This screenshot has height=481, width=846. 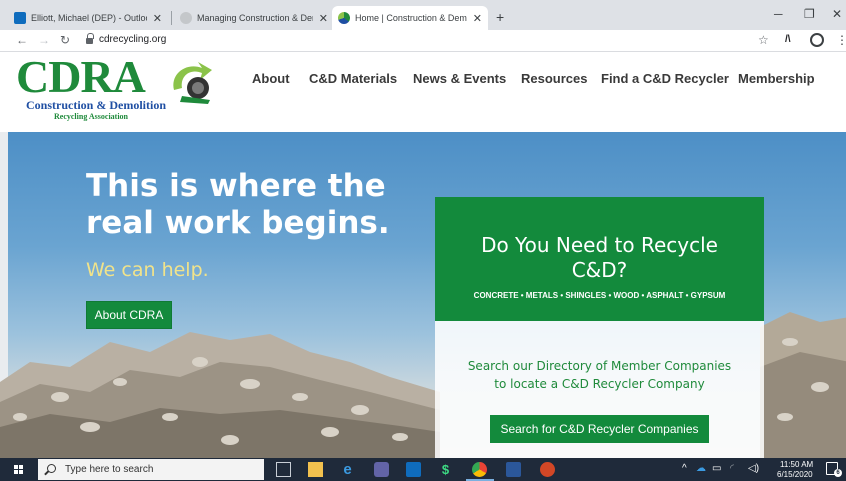 I want to click on tab-title: Home | Construction & Demolitio, so click(x=411, y=18).